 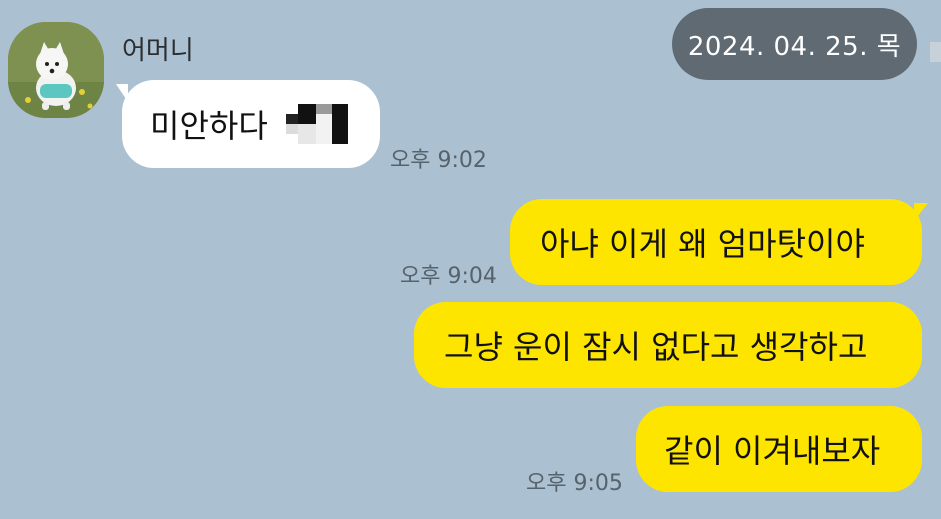 I want to click on outgoing-message-bubble-1: 아냐 이게 왜 엄마탓이야, so click(x=716, y=242).